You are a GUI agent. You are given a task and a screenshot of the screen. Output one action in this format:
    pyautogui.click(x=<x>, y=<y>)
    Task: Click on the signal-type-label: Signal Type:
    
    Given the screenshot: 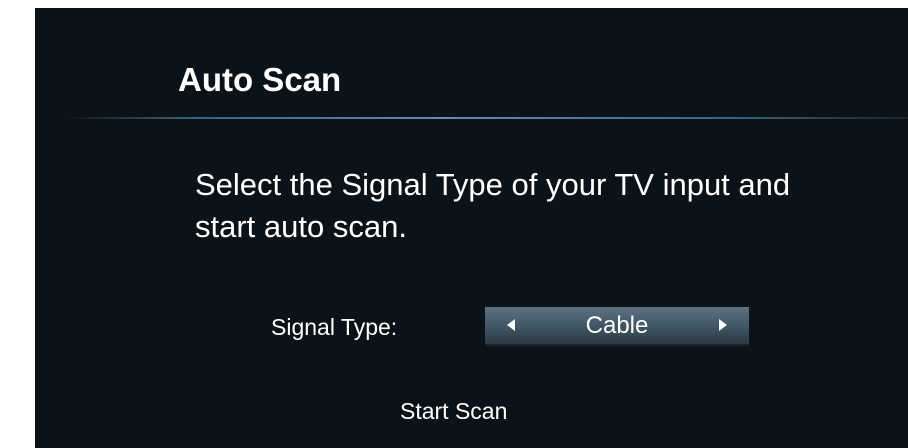 What is the action you would take?
    pyautogui.click(x=334, y=327)
    